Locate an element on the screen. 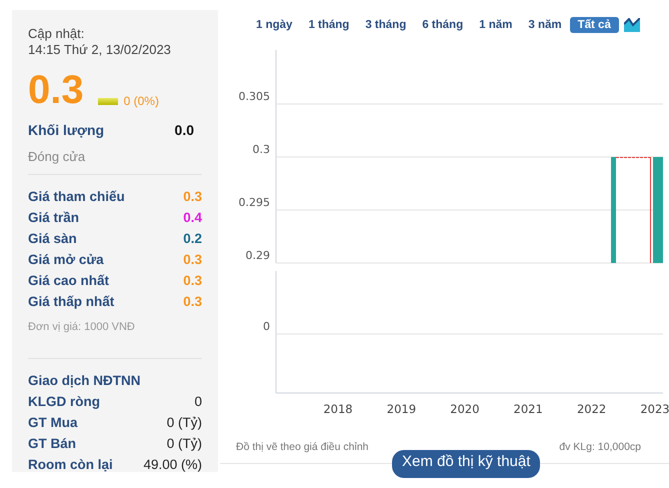 This screenshot has width=669, height=488. range-tab: 3 tháng is located at coordinates (385, 25).